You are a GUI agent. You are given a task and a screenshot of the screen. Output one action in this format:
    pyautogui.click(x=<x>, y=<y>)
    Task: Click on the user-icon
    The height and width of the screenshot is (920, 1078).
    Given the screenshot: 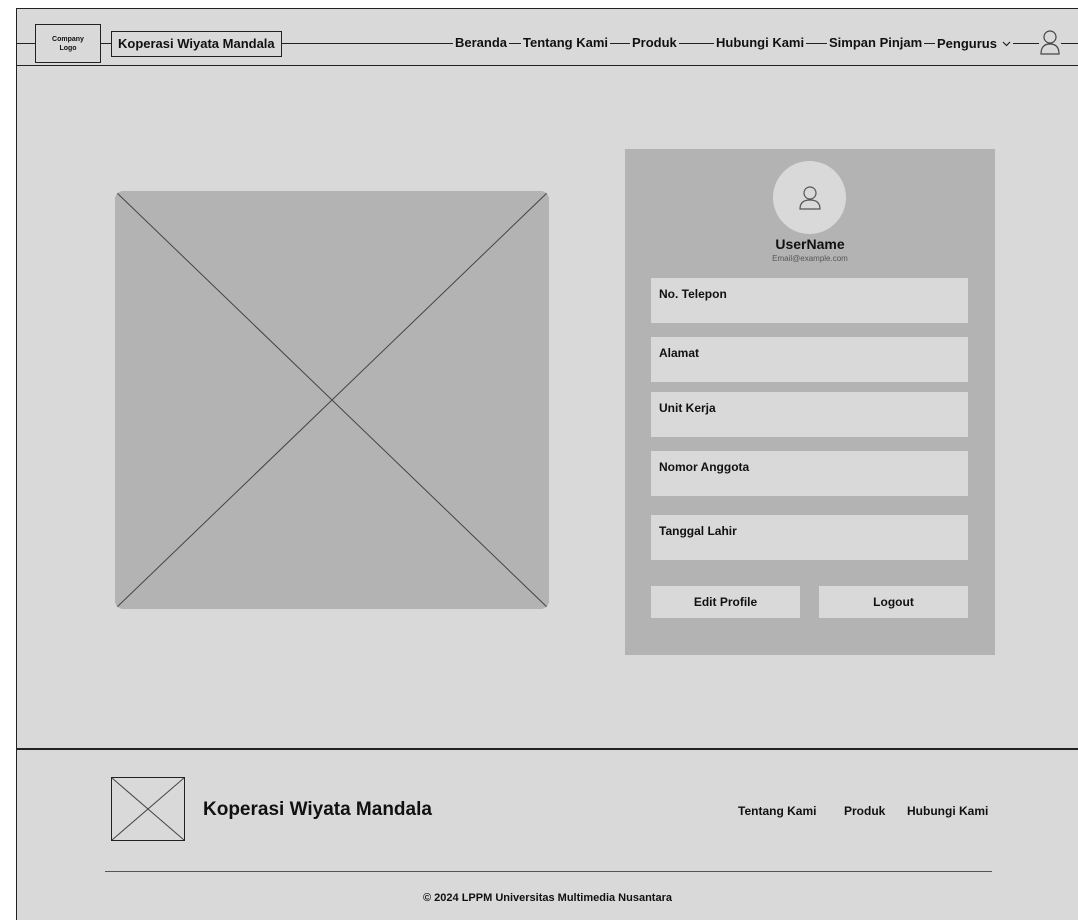 What is the action you would take?
    pyautogui.click(x=1050, y=42)
    